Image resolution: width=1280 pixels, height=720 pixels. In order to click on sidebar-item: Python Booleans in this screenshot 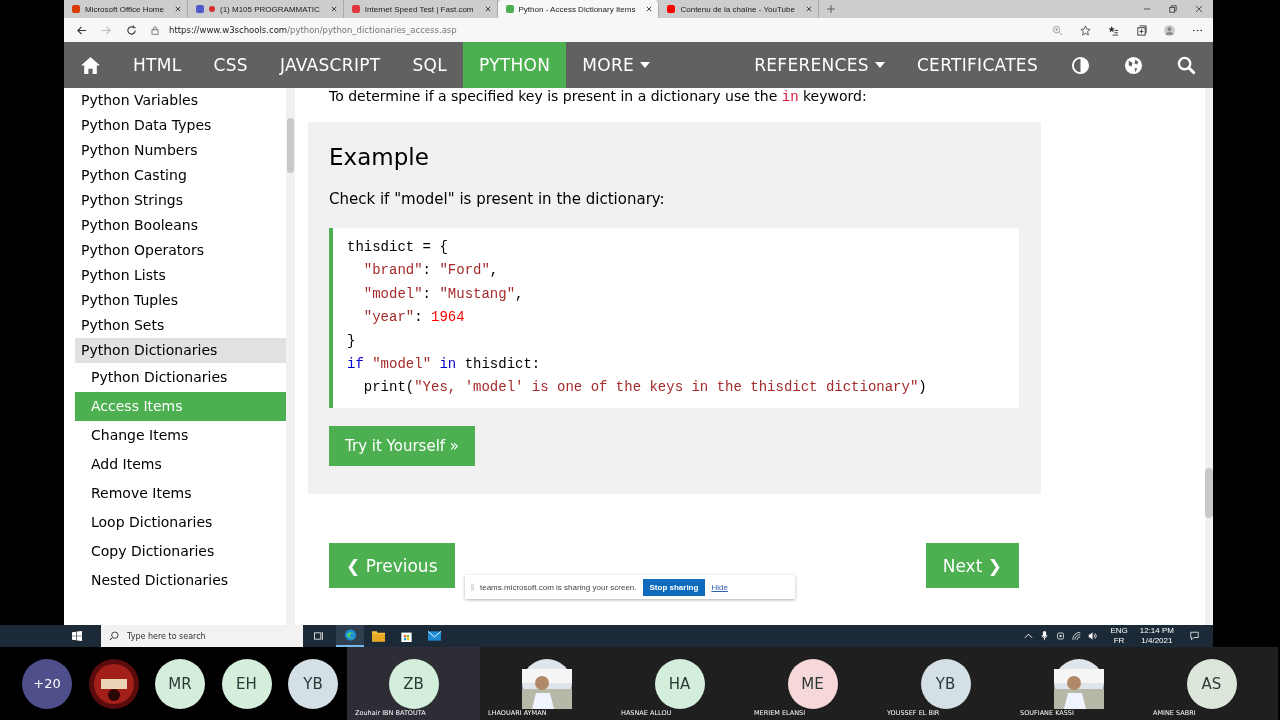, I will do `click(181, 225)`.